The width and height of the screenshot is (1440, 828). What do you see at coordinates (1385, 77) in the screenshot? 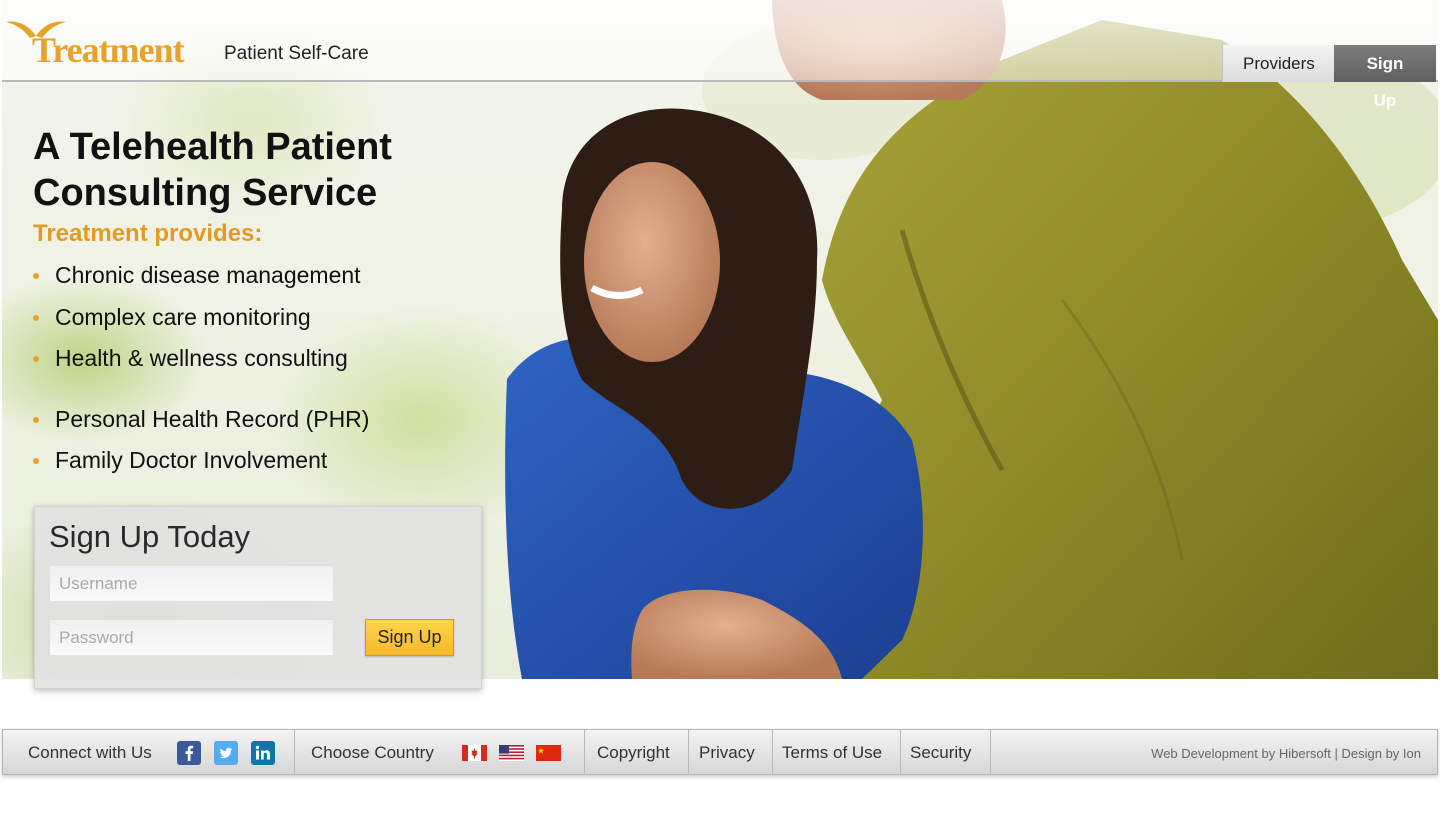
I see `signup-nav-button: Sign Up` at bounding box center [1385, 77].